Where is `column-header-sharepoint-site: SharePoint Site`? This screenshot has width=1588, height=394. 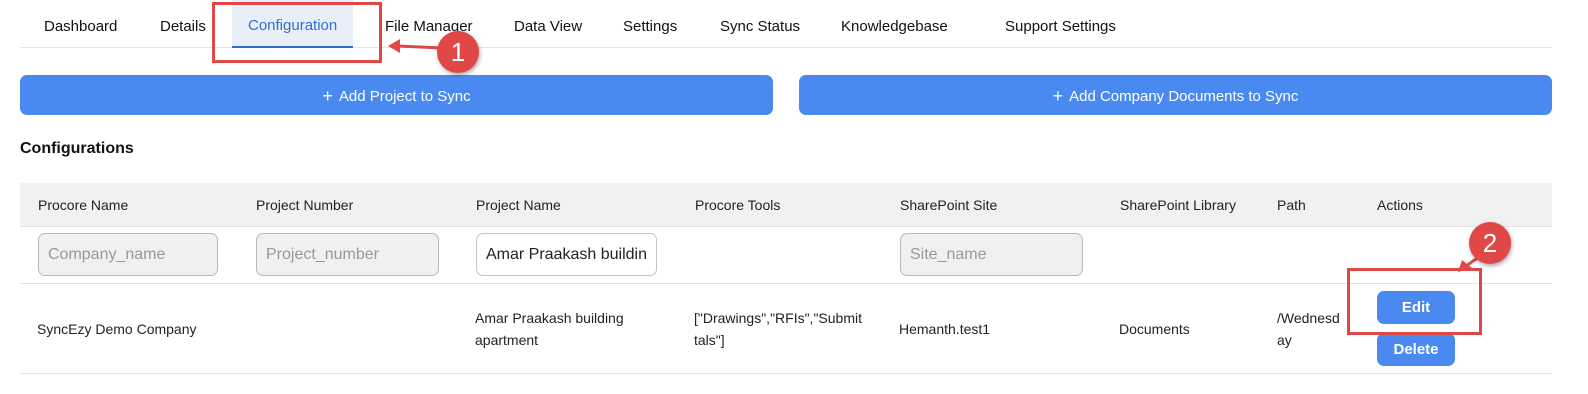
column-header-sharepoint-site: SharePoint Site is located at coordinates (949, 205).